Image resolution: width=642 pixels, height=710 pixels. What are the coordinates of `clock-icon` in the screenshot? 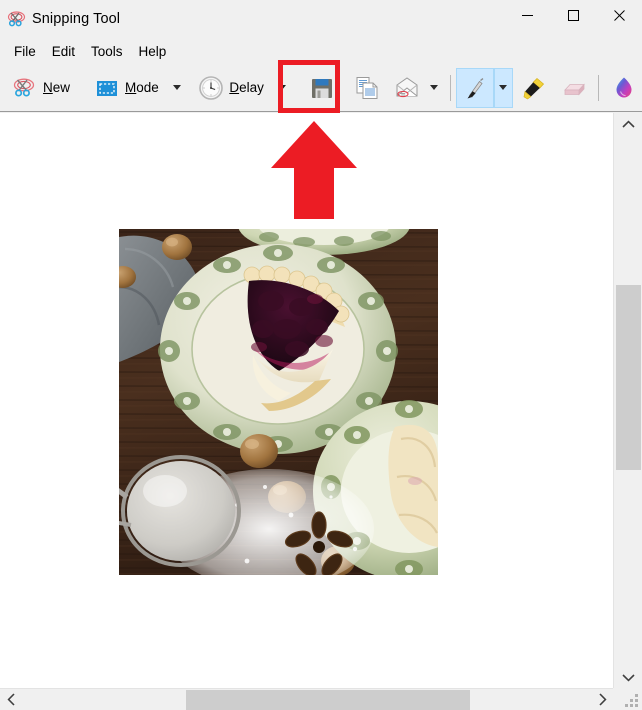 It's located at (211, 88).